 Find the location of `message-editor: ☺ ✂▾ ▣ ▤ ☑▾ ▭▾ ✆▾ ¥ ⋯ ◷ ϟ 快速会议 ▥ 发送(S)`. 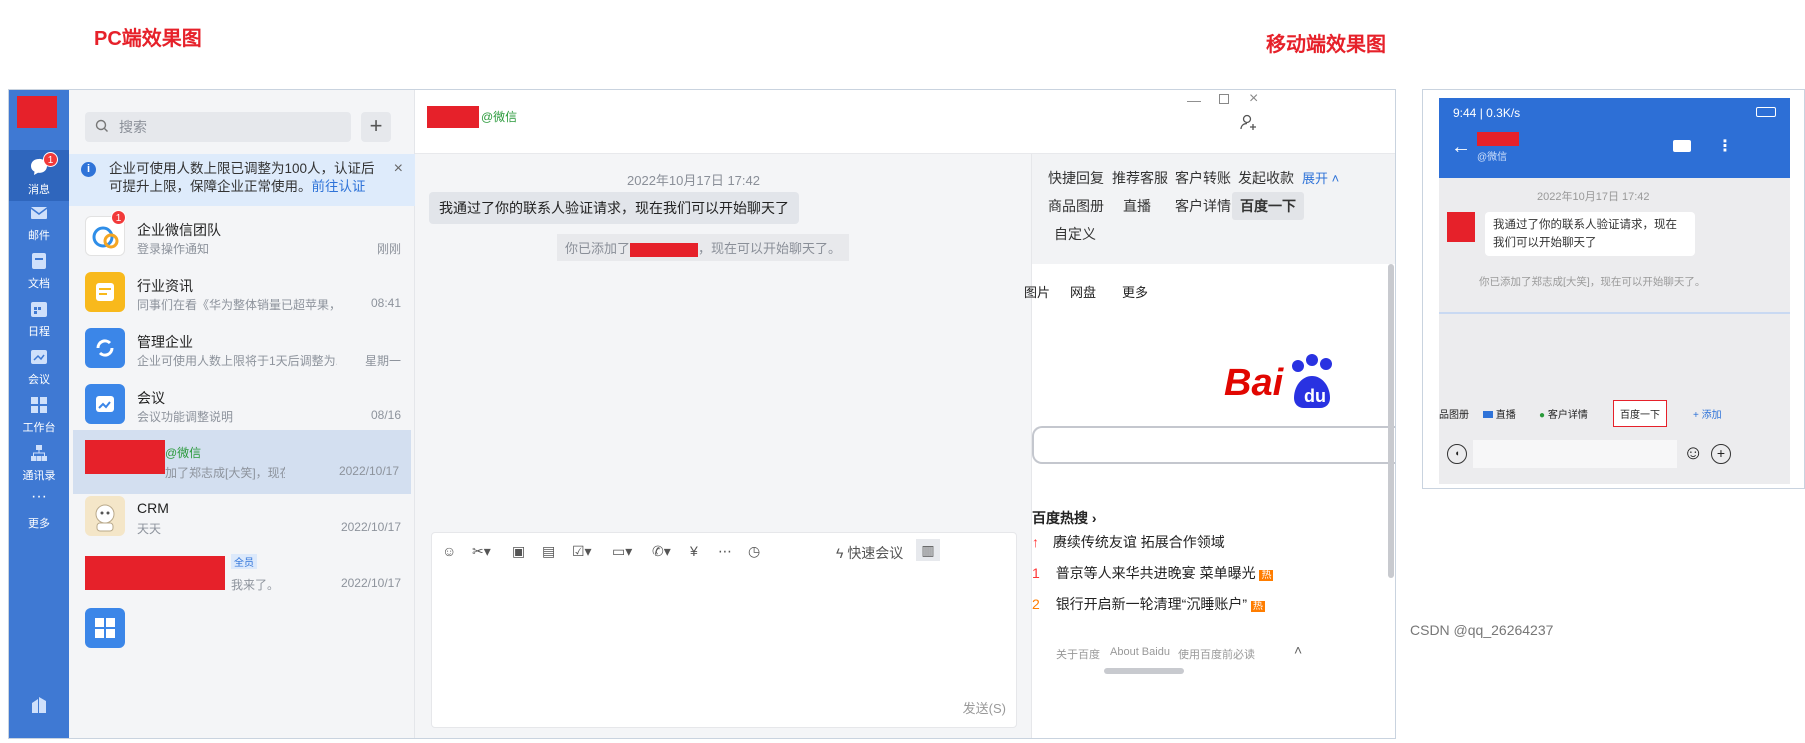

message-editor: ☺ ✂▾ ▣ ▤ ☑▾ ▭▾ ✆▾ ¥ ⋯ ◷ ϟ 快速会议 ▥ 发送(S) is located at coordinates (724, 630).